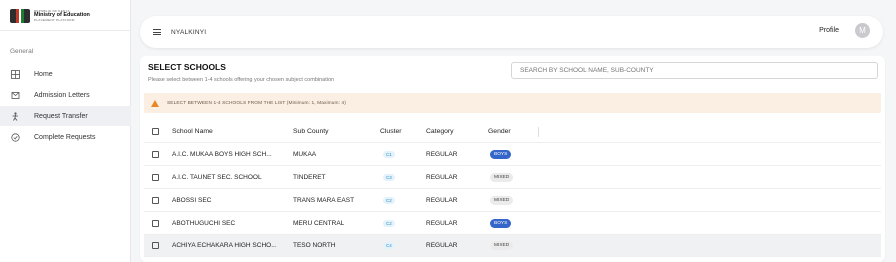 The image size is (896, 262). Describe the element at coordinates (389, 245) in the screenshot. I see `cluster-badge: C4` at that location.